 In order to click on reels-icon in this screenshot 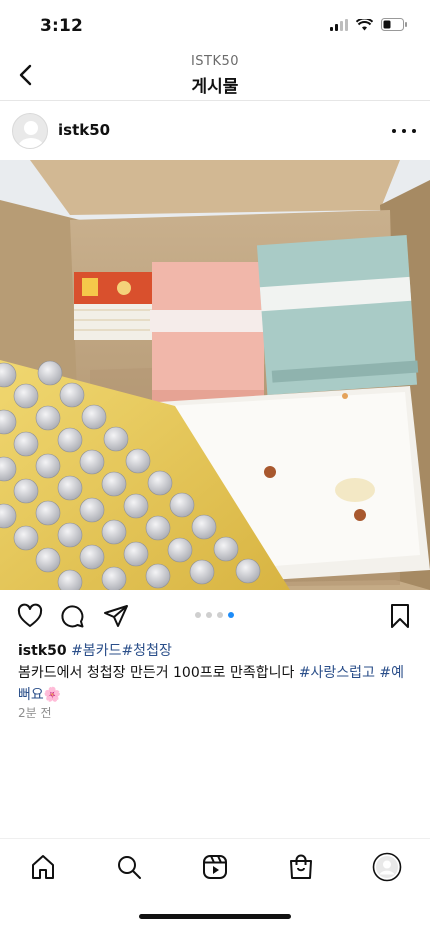, I will do `click(215, 867)`.